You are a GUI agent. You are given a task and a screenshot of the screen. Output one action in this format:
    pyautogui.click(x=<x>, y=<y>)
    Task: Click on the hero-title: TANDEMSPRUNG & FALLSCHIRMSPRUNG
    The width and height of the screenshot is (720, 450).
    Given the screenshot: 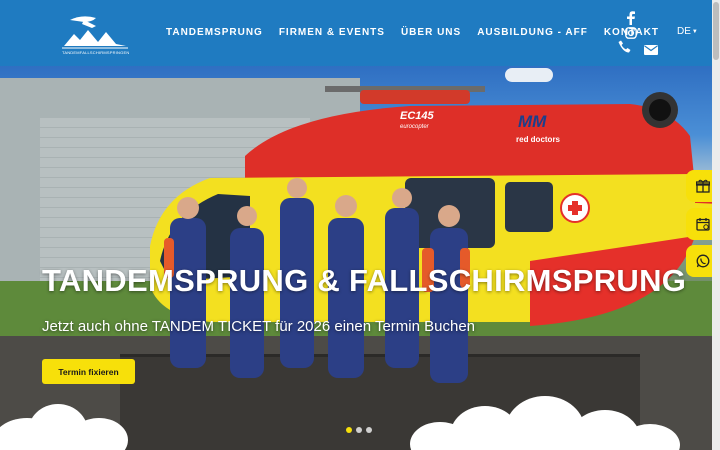 What is the action you would take?
    pyautogui.click(x=364, y=280)
    